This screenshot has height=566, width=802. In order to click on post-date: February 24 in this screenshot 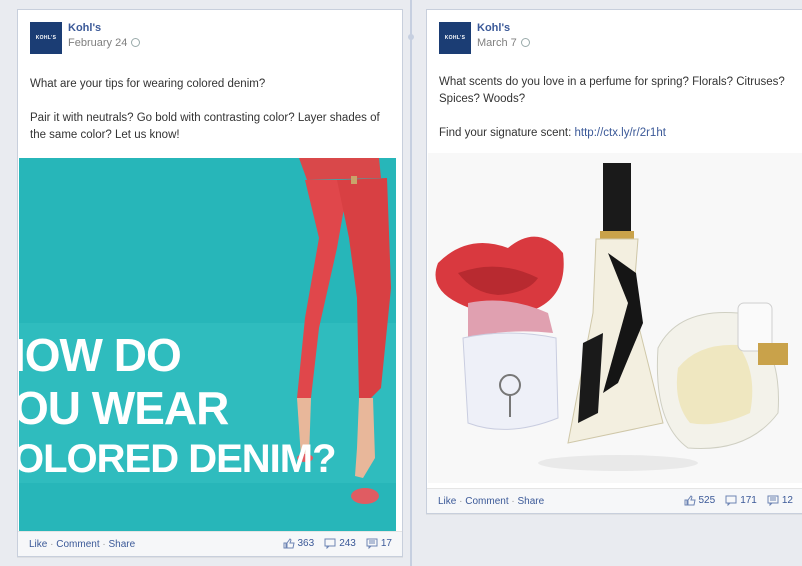, I will do `click(97, 43)`.